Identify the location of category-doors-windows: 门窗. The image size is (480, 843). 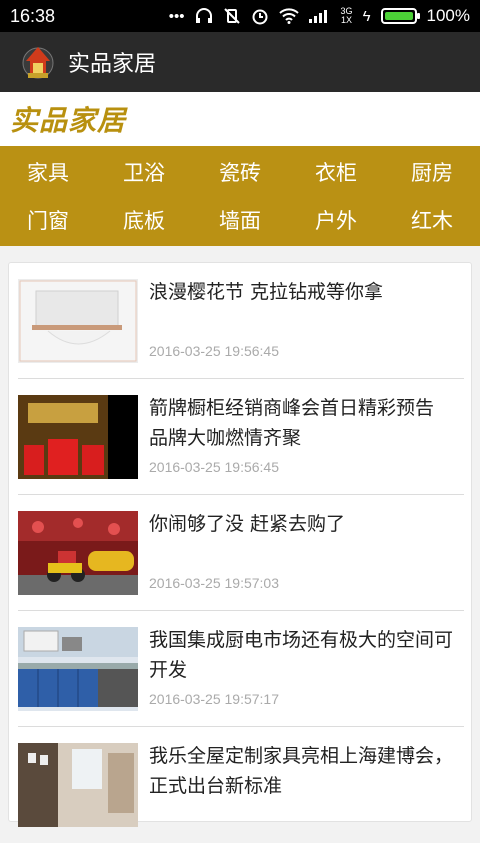
(48, 220).